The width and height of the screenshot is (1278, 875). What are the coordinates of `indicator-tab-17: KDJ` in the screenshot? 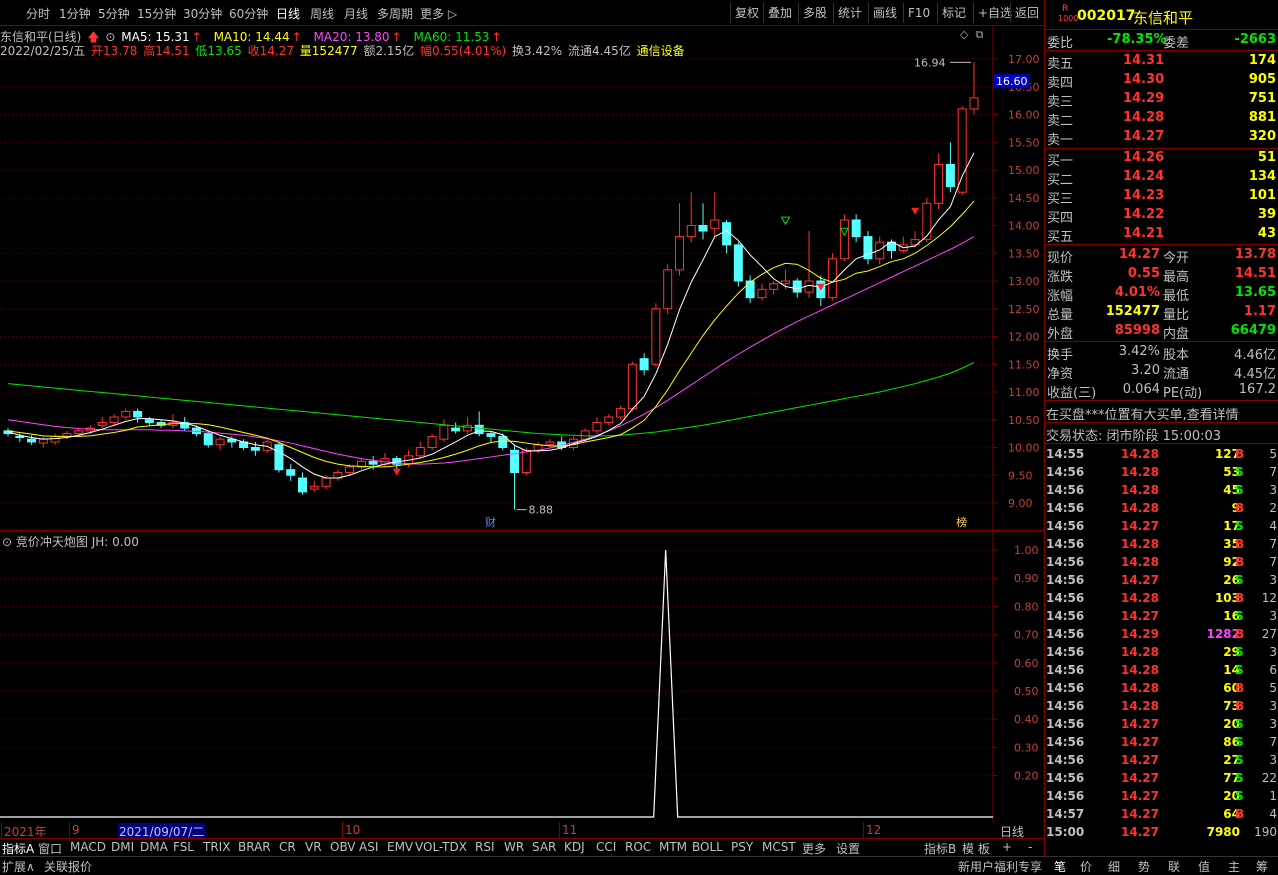 It's located at (574, 847).